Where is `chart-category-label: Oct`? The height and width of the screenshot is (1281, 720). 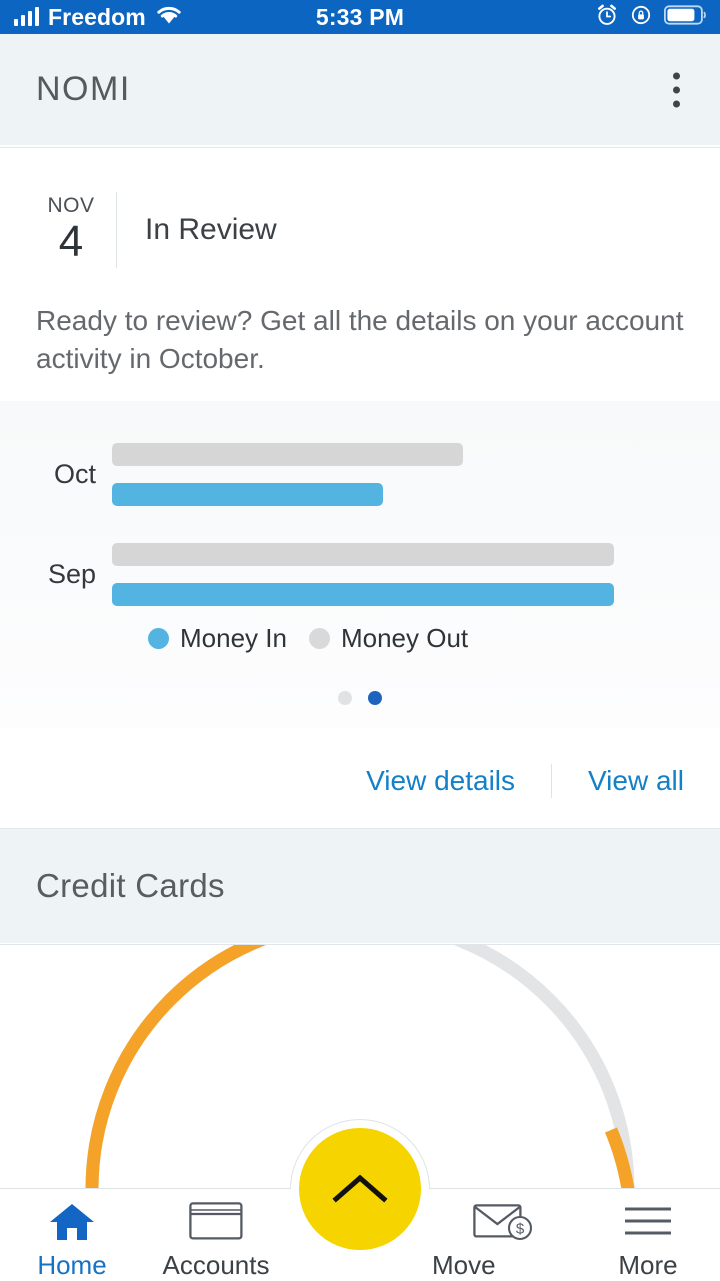 chart-category-label: Oct is located at coordinates (74, 474).